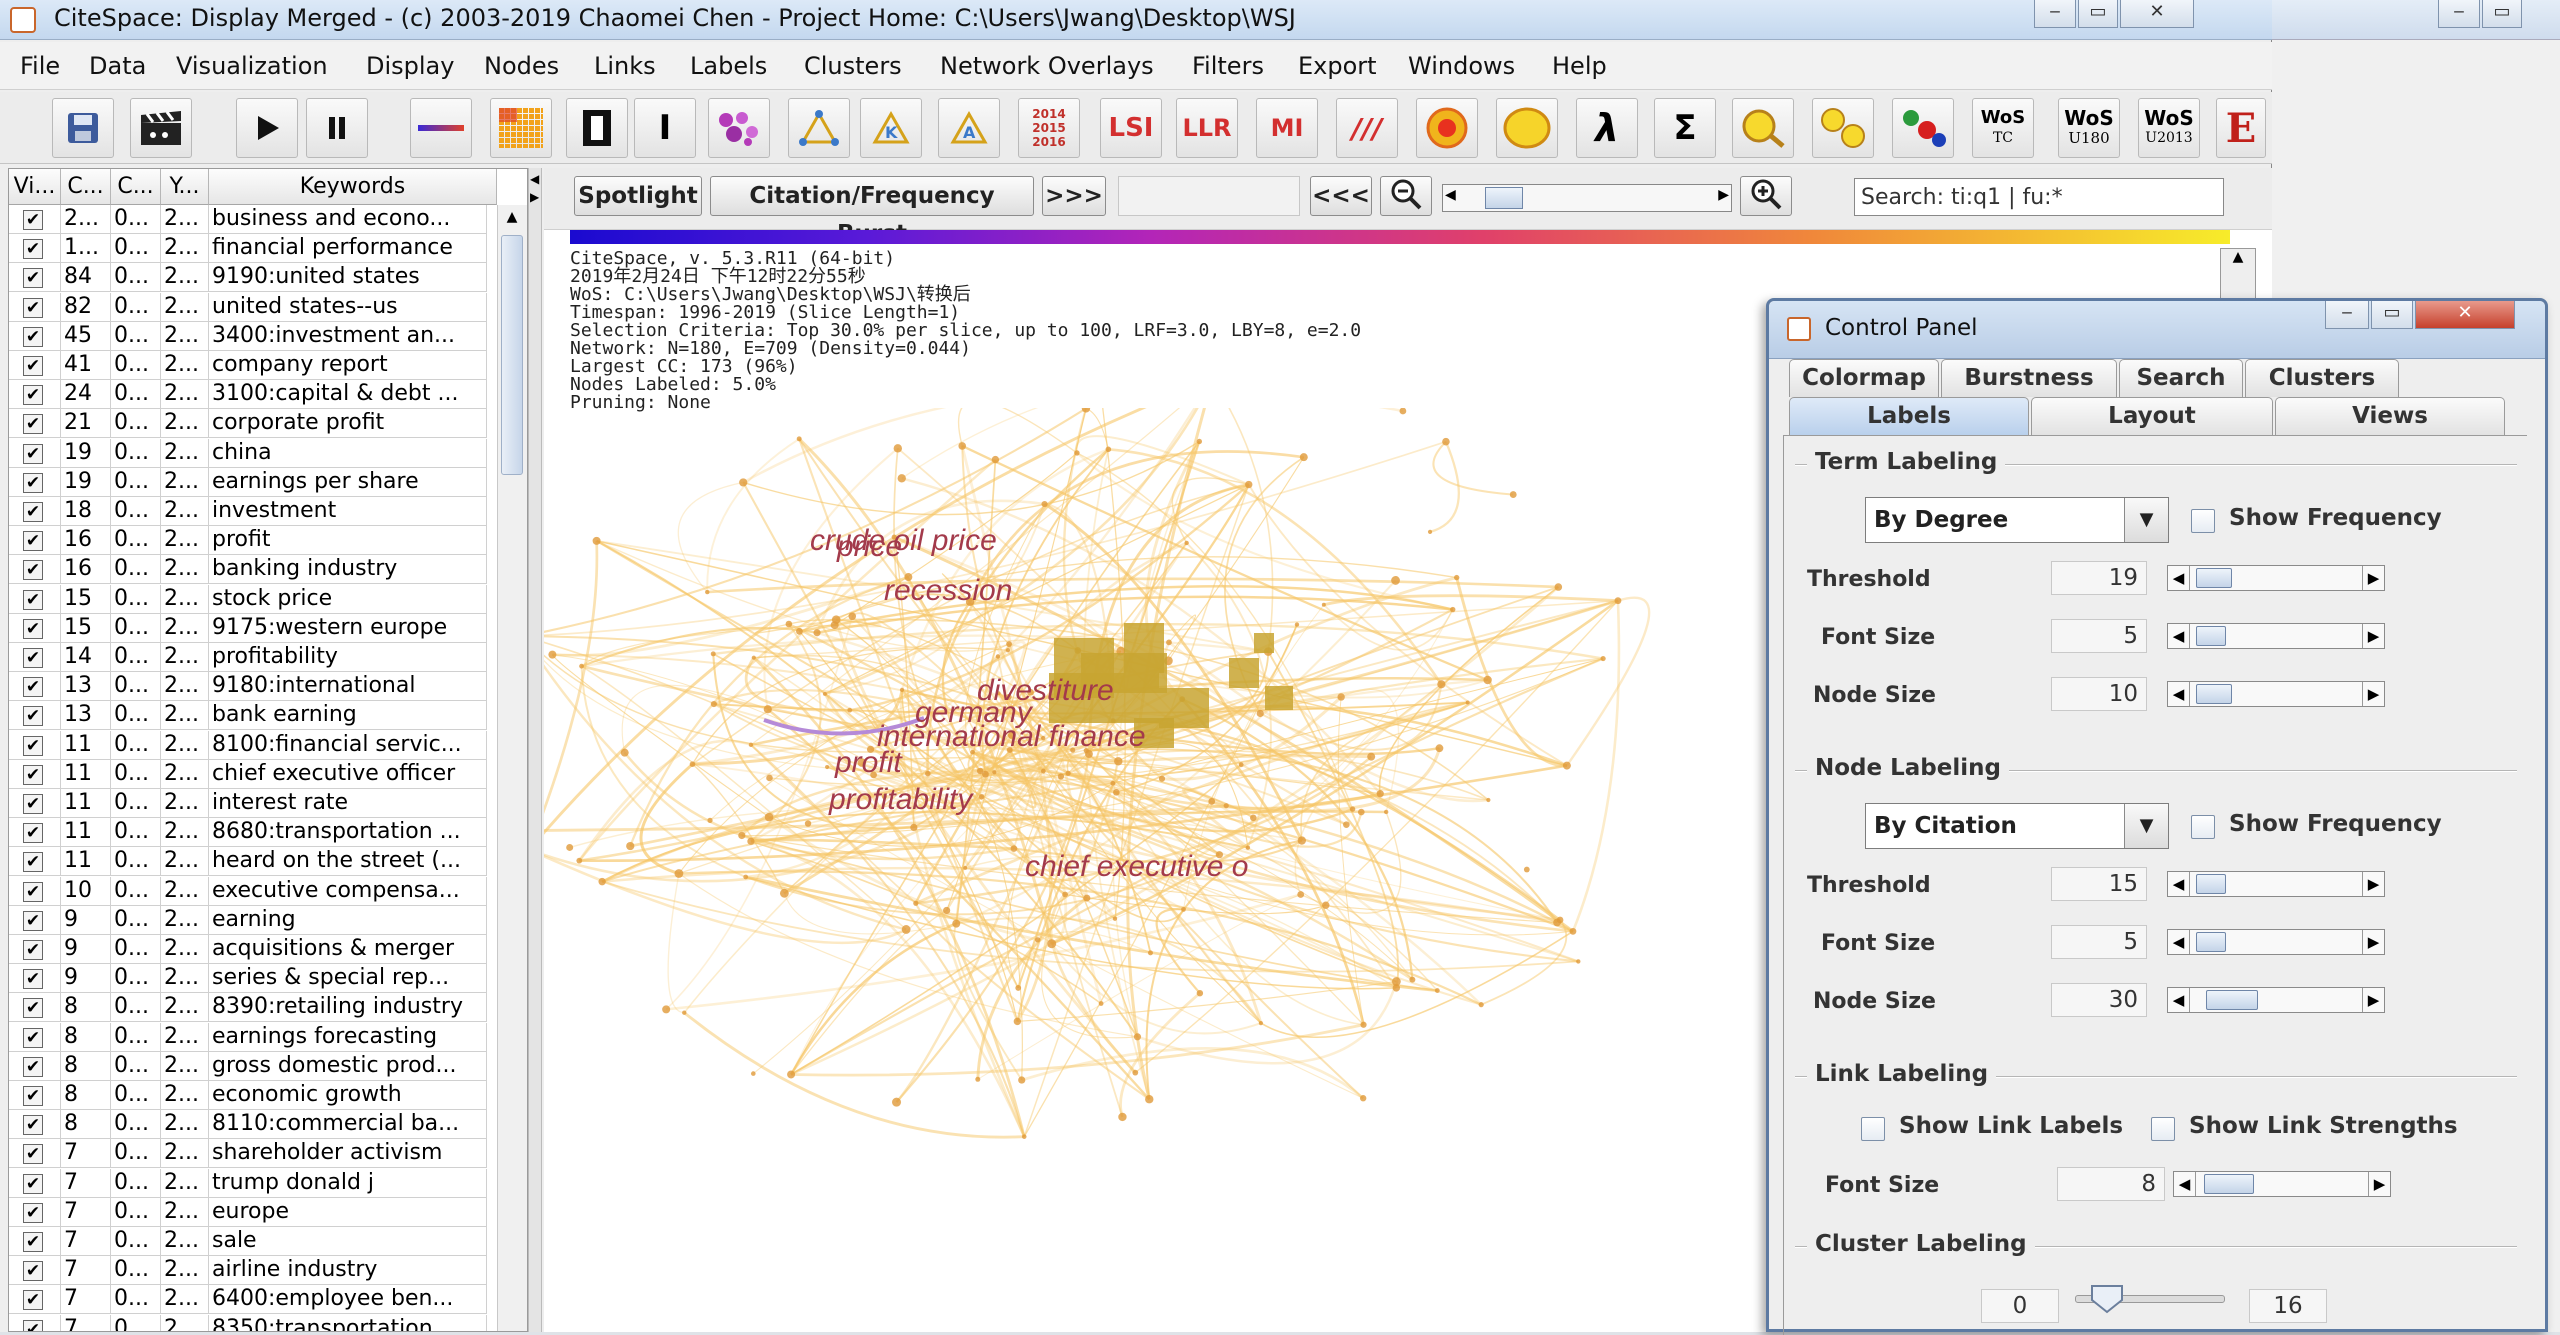 This screenshot has height=1335, width=2560. What do you see at coordinates (248, 482) in the screenshot?
I see `table-row: ✔ 19 0... 2... earnings per share` at bounding box center [248, 482].